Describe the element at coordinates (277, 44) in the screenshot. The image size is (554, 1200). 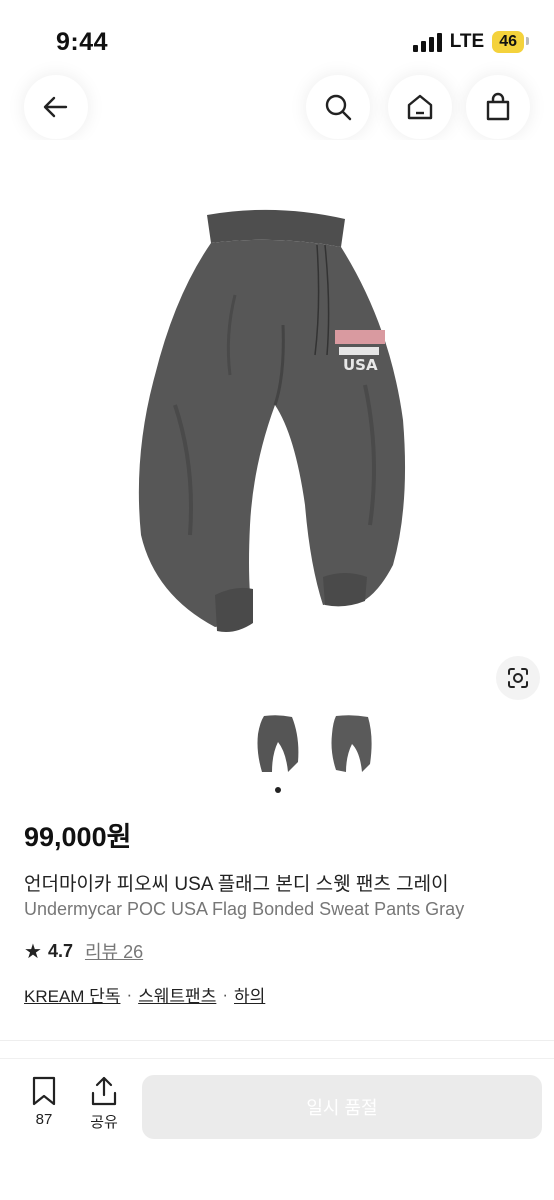
I see `status-bar: 9:44 LTE 46` at that location.